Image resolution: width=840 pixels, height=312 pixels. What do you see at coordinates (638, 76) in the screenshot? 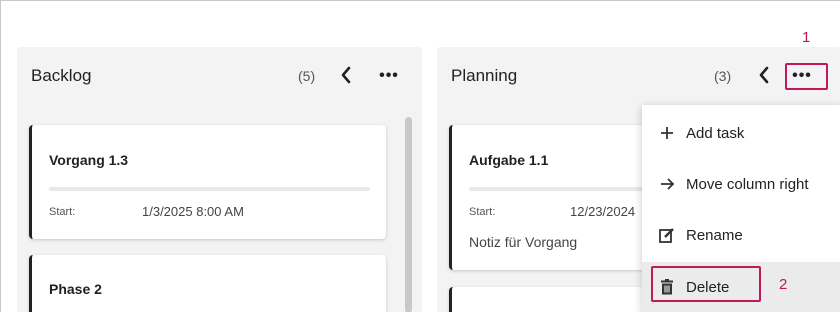
I see `column-header: Planning` at bounding box center [638, 76].